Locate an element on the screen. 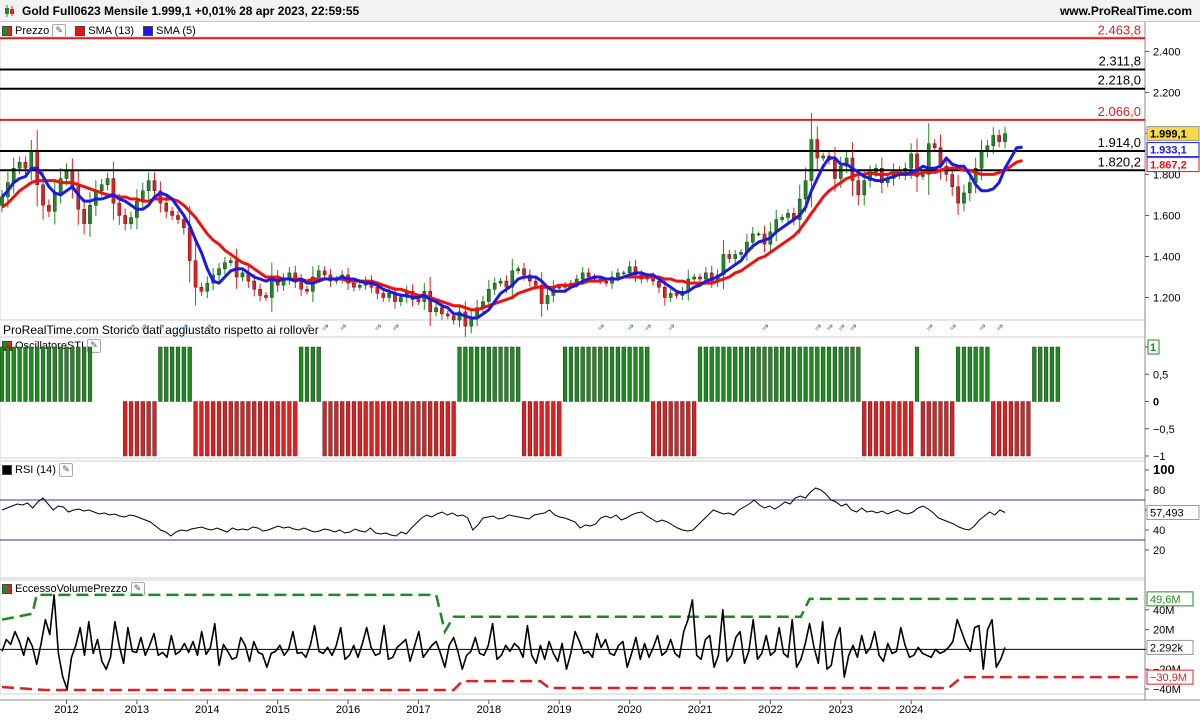  sma5-badge: 1.933,1 is located at coordinates (1168, 151).